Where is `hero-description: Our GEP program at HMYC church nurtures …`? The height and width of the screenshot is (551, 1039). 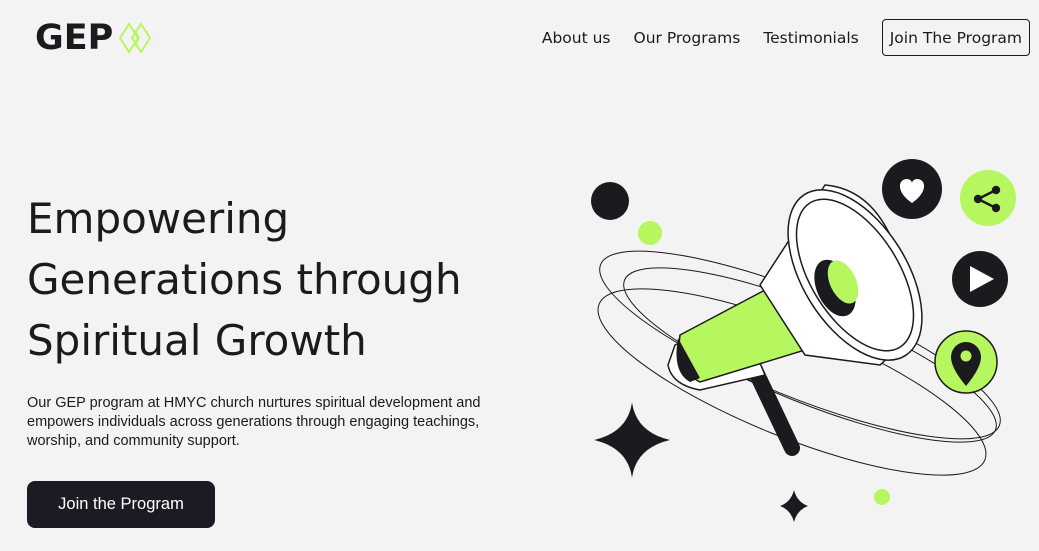 hero-description: Our GEP program at HMYC church nurtures … is located at coordinates (254, 422).